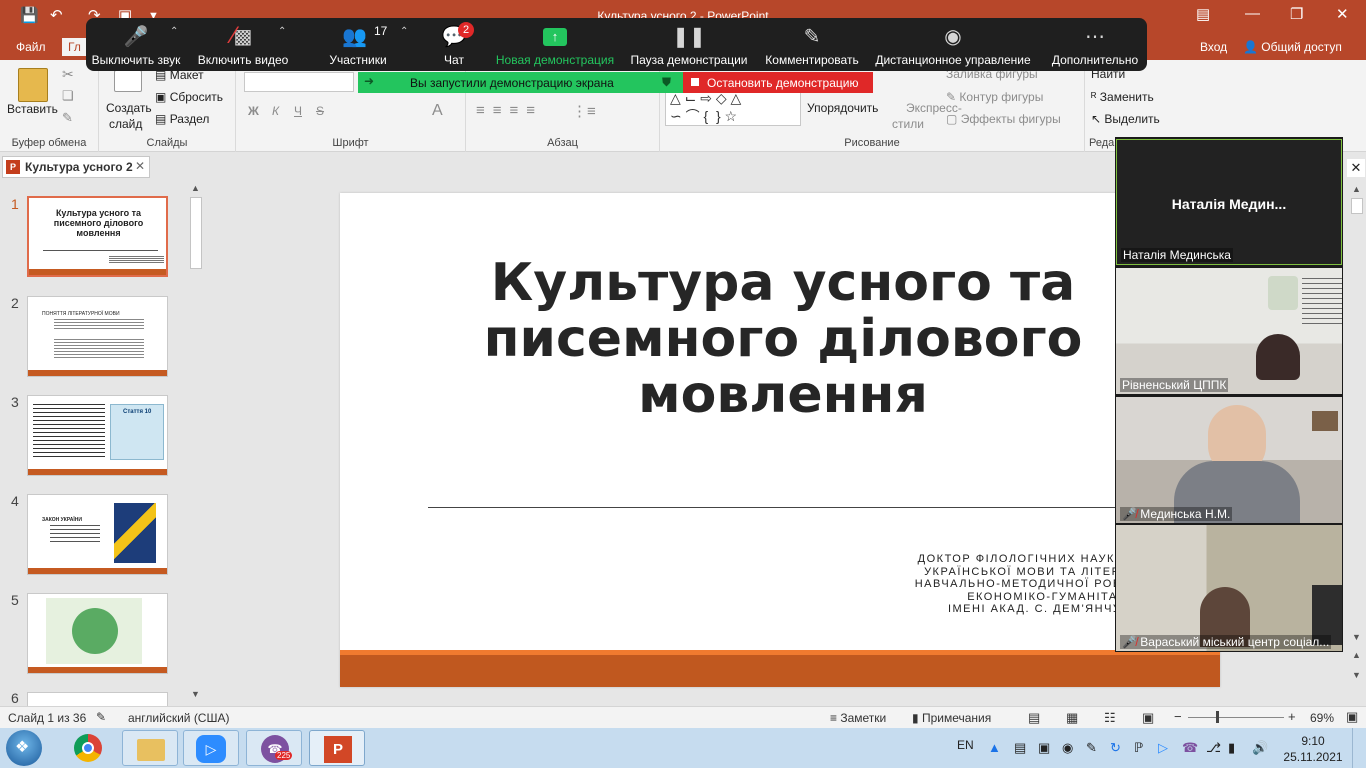 The width and height of the screenshot is (1366, 768). Describe the element at coordinates (196, 443) in the screenshot. I see `thumbnails-scrollbar: ▲ ▼` at that location.